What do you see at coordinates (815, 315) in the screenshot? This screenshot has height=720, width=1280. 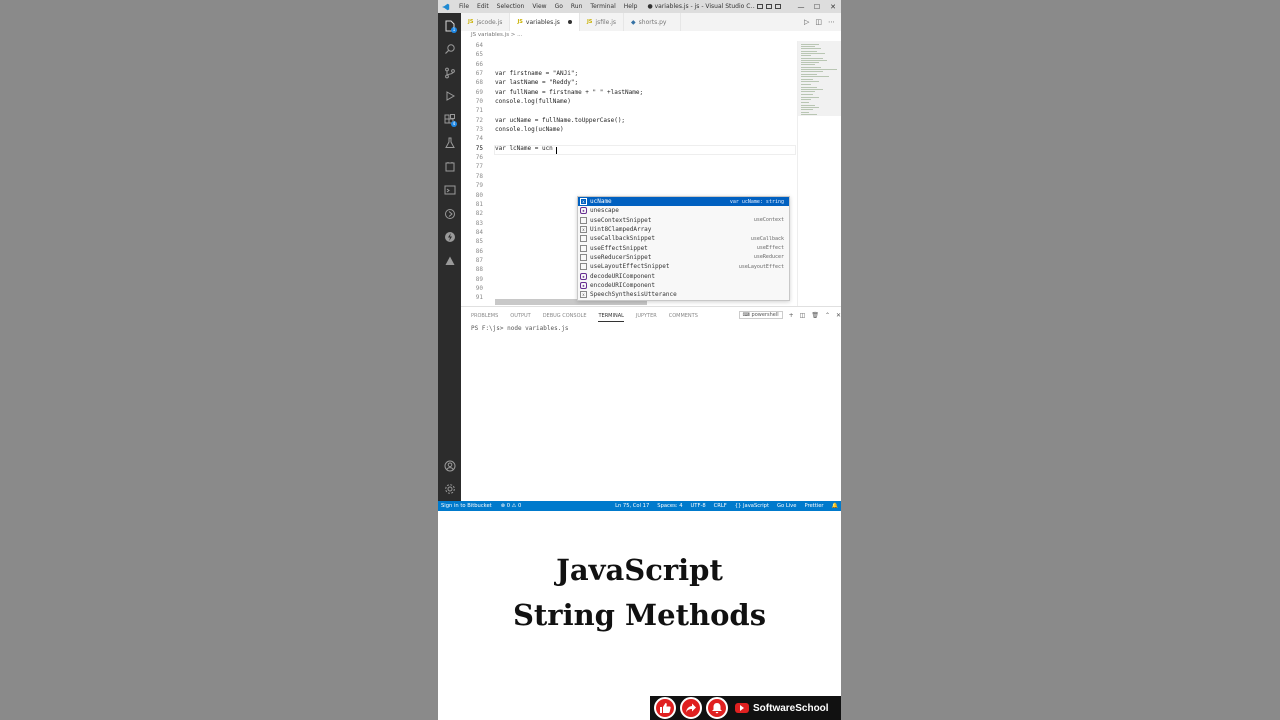 I see `kill-terminal-icon: 🗑` at bounding box center [815, 315].